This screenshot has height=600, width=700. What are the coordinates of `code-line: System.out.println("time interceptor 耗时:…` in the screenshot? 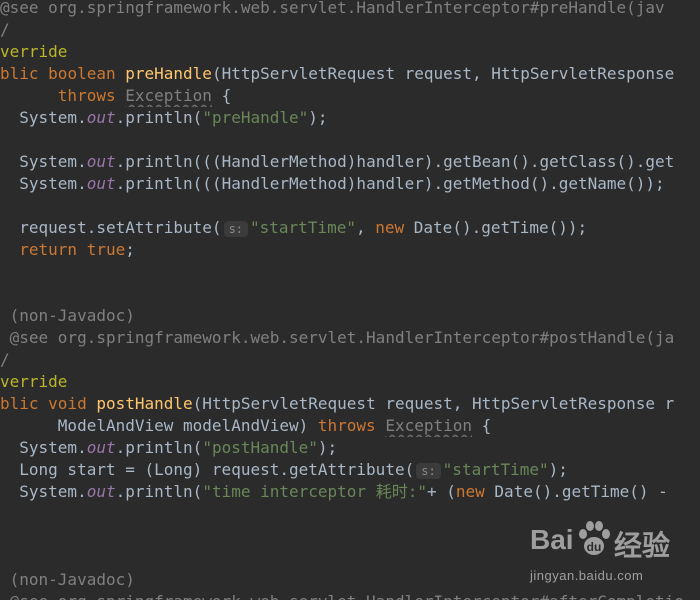 It's located at (350, 492).